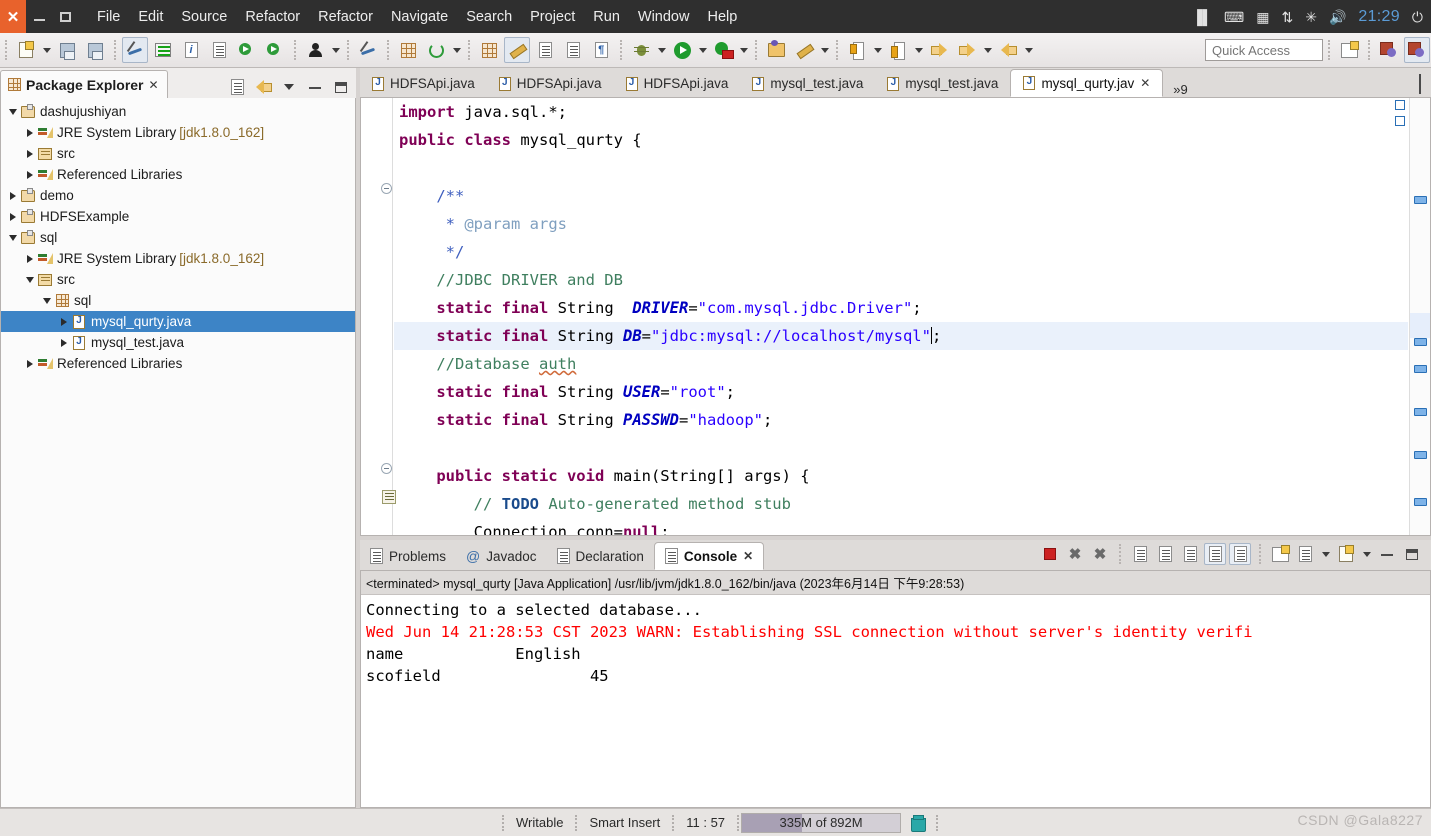 The width and height of the screenshot is (1431, 836). What do you see at coordinates (178, 237) in the screenshot?
I see `tree-item: sql` at bounding box center [178, 237].